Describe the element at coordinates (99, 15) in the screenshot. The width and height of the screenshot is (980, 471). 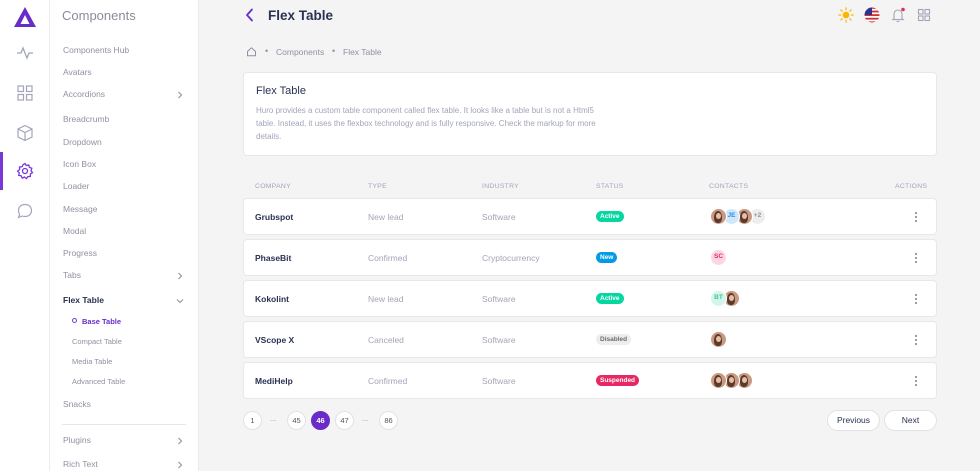
I see `panel-title: Components` at that location.